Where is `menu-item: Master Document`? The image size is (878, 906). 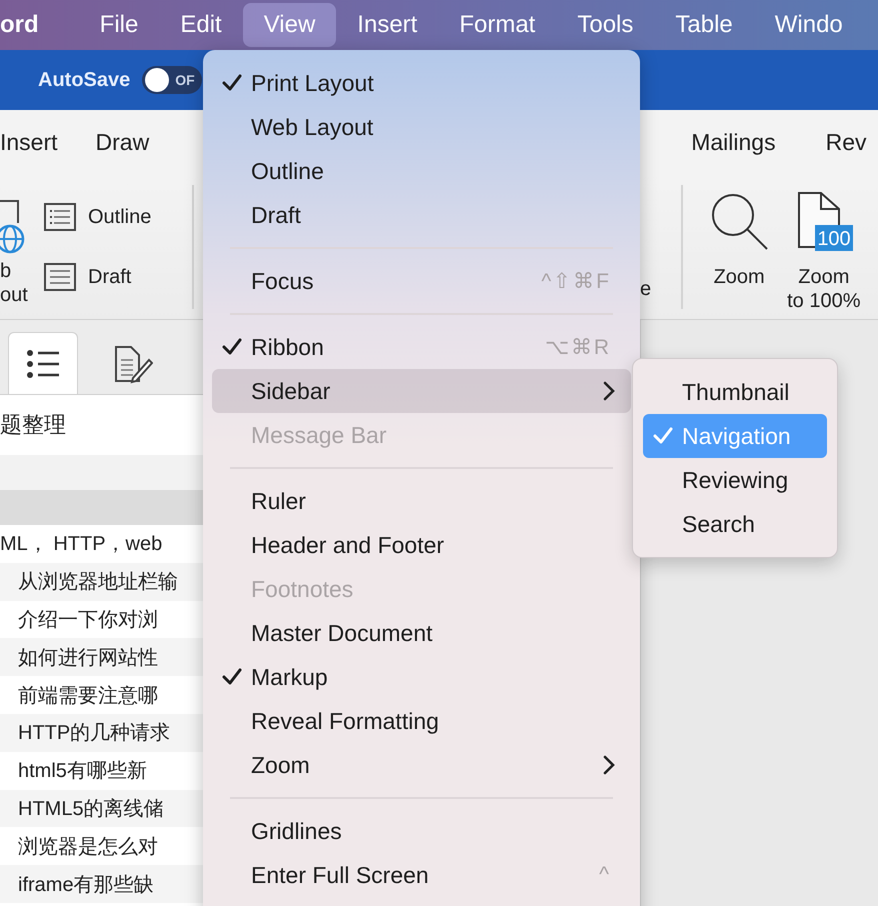 menu-item: Master Document is located at coordinates (421, 633).